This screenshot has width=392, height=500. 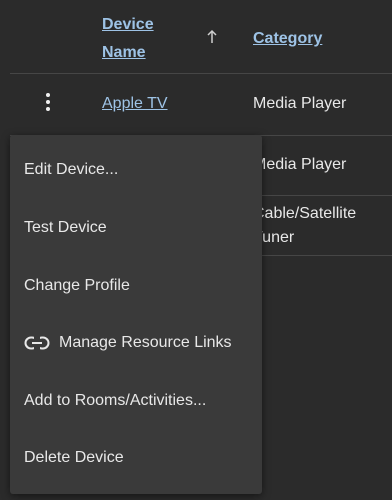 What do you see at coordinates (287, 39) in the screenshot?
I see `column-header-category: Category` at bounding box center [287, 39].